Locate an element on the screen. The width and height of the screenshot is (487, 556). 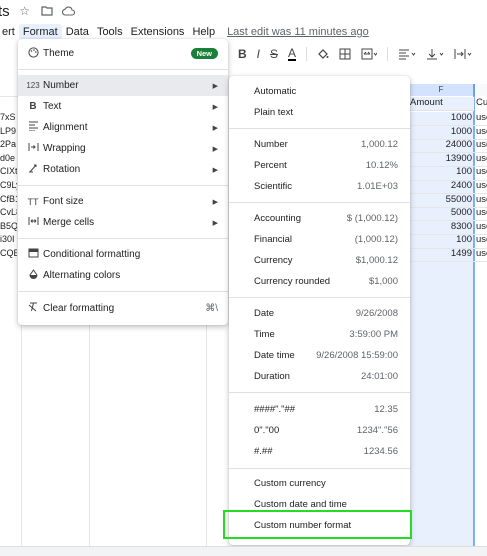
format-text-item: B Text ▶ is located at coordinates (123, 106).